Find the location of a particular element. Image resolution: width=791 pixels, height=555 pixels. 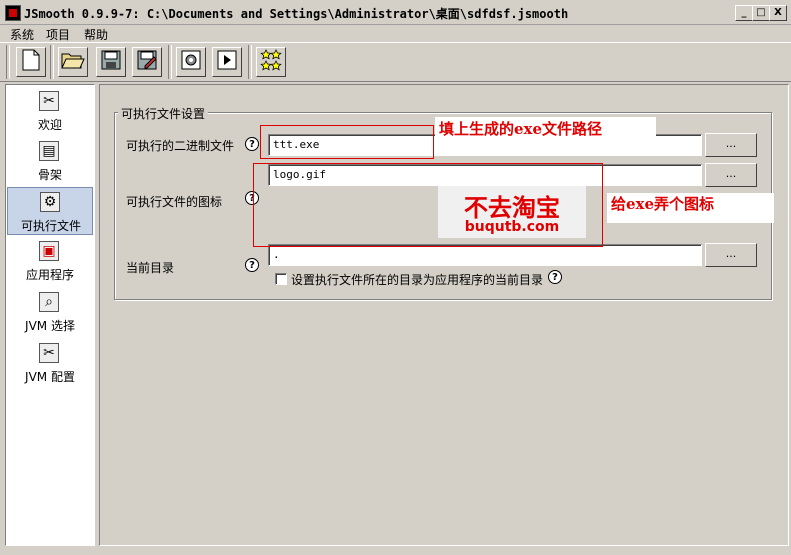

run-icon is located at coordinates (227, 62).